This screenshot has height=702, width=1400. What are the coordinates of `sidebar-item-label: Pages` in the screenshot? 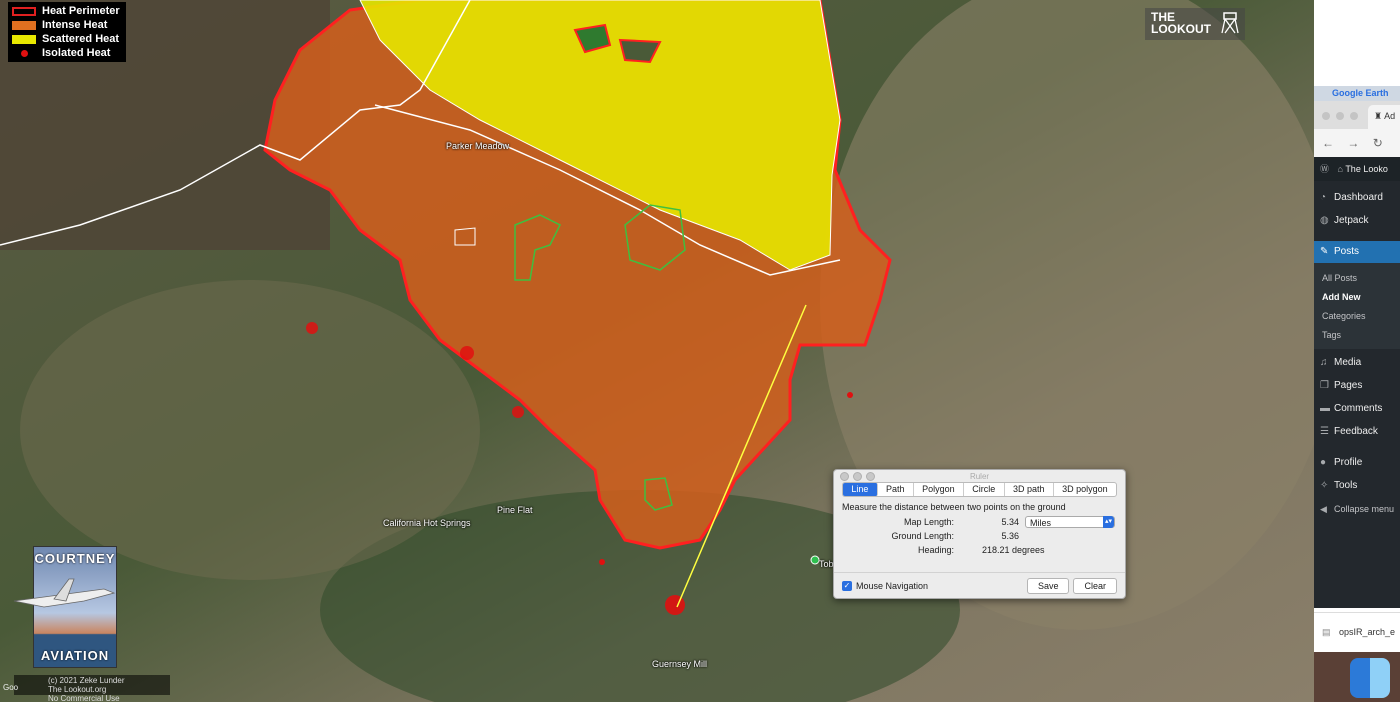 It's located at (1348, 385).